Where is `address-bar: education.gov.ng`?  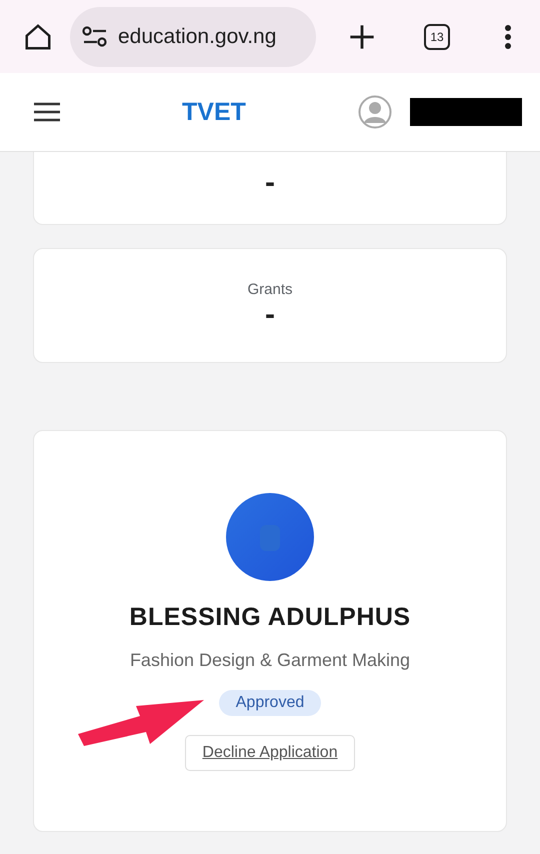 address-bar: education.gov.ng is located at coordinates (193, 36).